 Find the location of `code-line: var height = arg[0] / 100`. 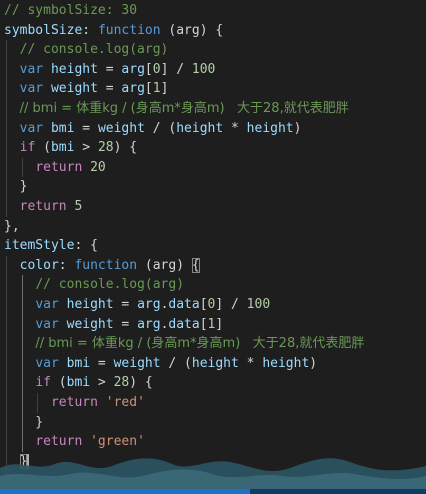

code-line: var height = arg[0] / 100 is located at coordinates (110, 70).